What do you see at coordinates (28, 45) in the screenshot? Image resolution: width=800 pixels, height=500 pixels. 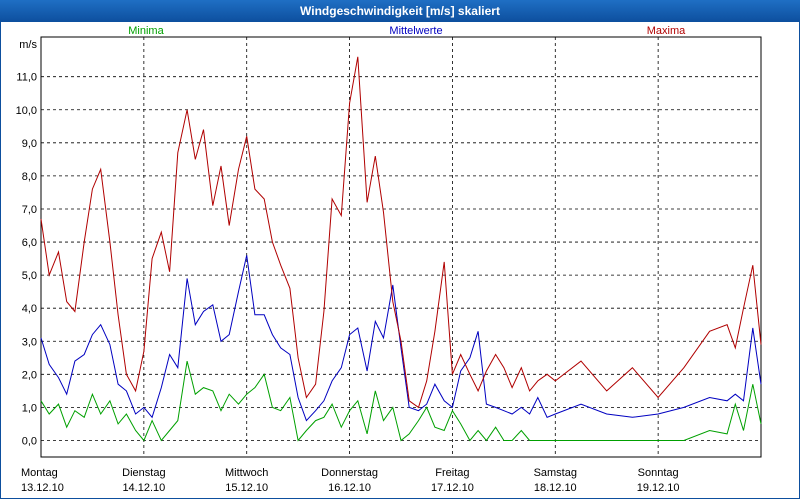 I see `y-axis-label: m/s` at bounding box center [28, 45].